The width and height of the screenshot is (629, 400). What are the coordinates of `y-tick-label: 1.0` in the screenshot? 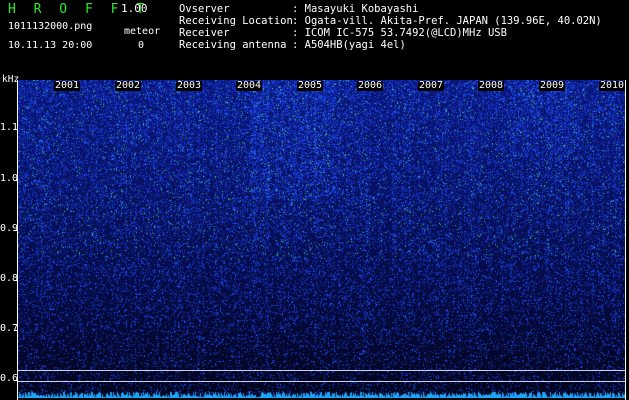 It's located at (9, 178).